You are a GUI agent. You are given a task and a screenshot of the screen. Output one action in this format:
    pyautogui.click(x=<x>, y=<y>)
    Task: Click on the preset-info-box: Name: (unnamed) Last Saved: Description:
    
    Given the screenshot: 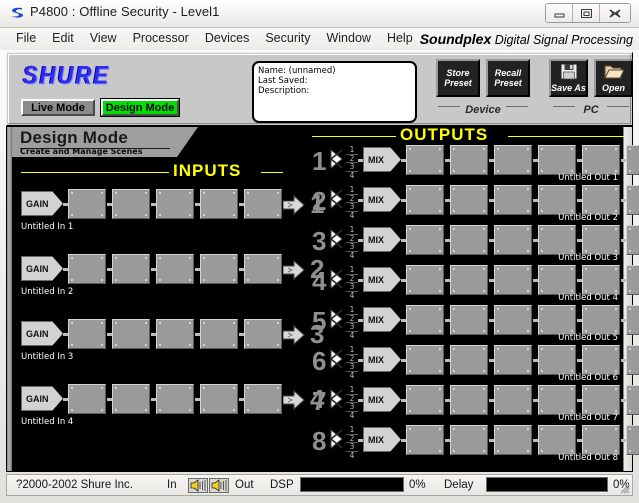 What is the action you would take?
    pyautogui.click(x=334, y=92)
    